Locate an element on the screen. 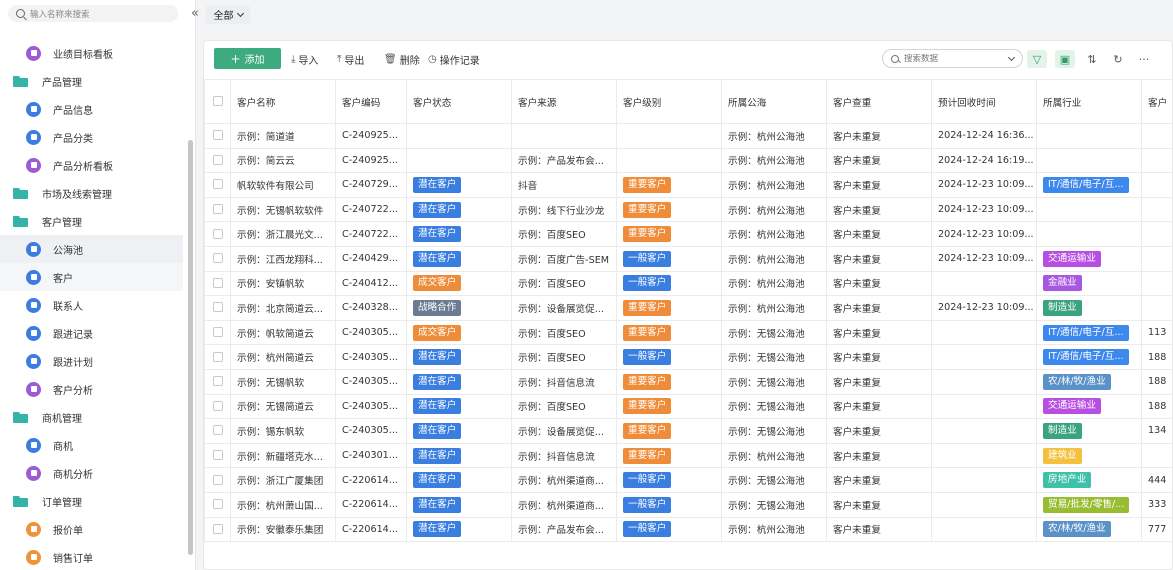 This screenshot has width=1173, height=570. header-customer-name: 客户名称 is located at coordinates (283, 101).